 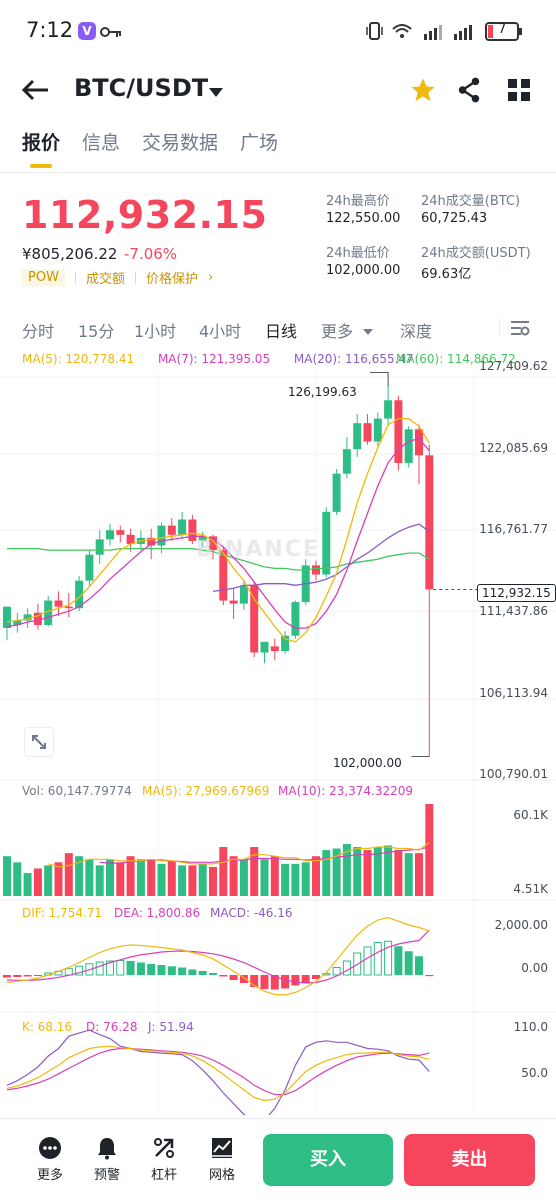 What do you see at coordinates (155, 330) in the screenshot?
I see `interval-1h: 1小时` at bounding box center [155, 330].